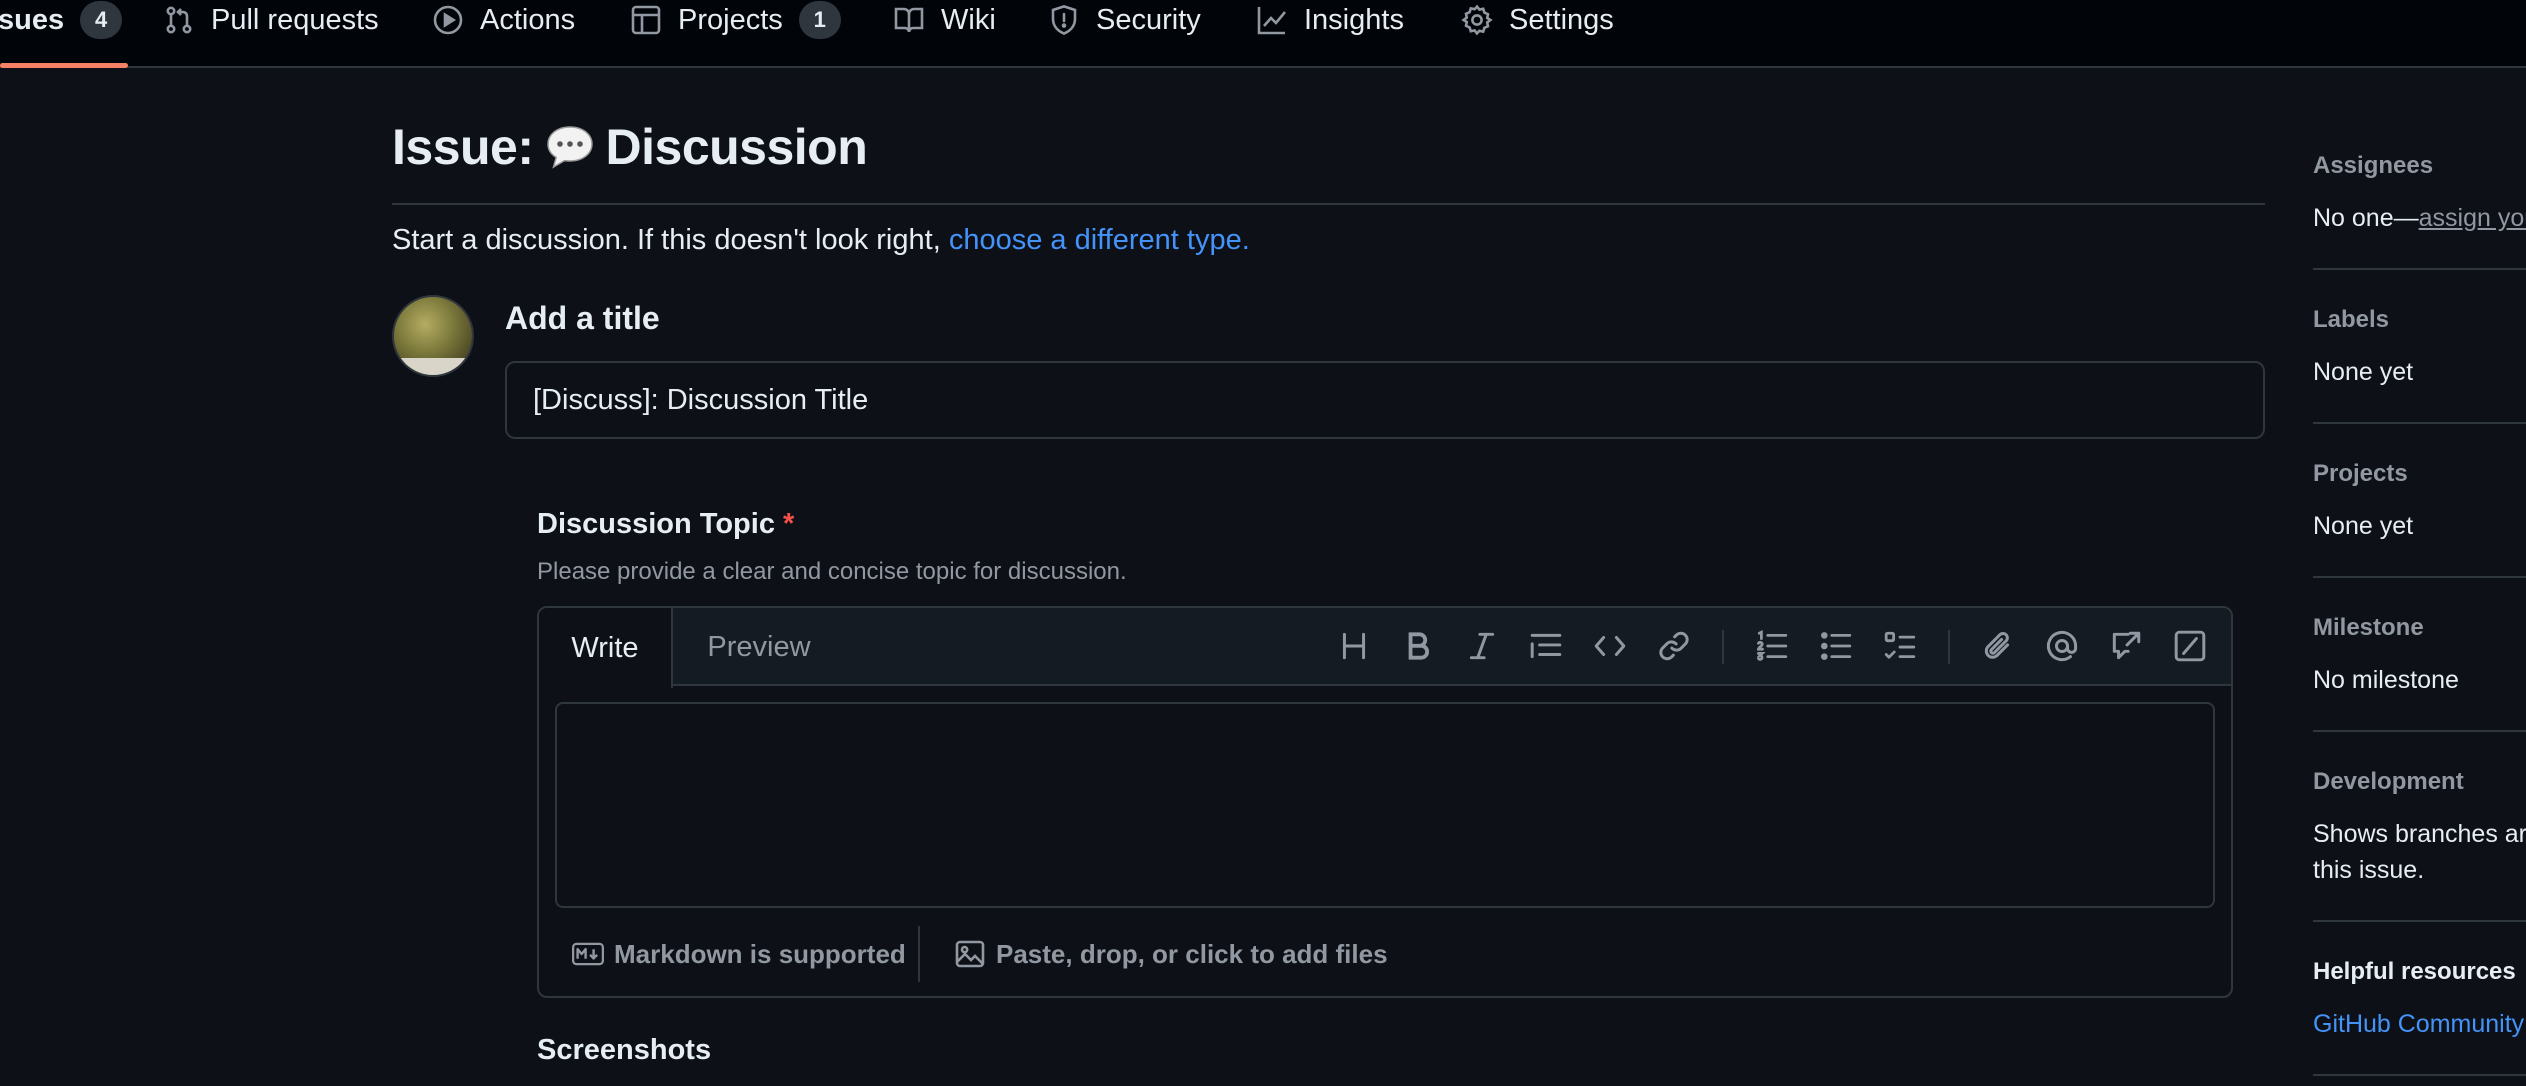  I want to click on tab-security: Security, so click(1124, 20).